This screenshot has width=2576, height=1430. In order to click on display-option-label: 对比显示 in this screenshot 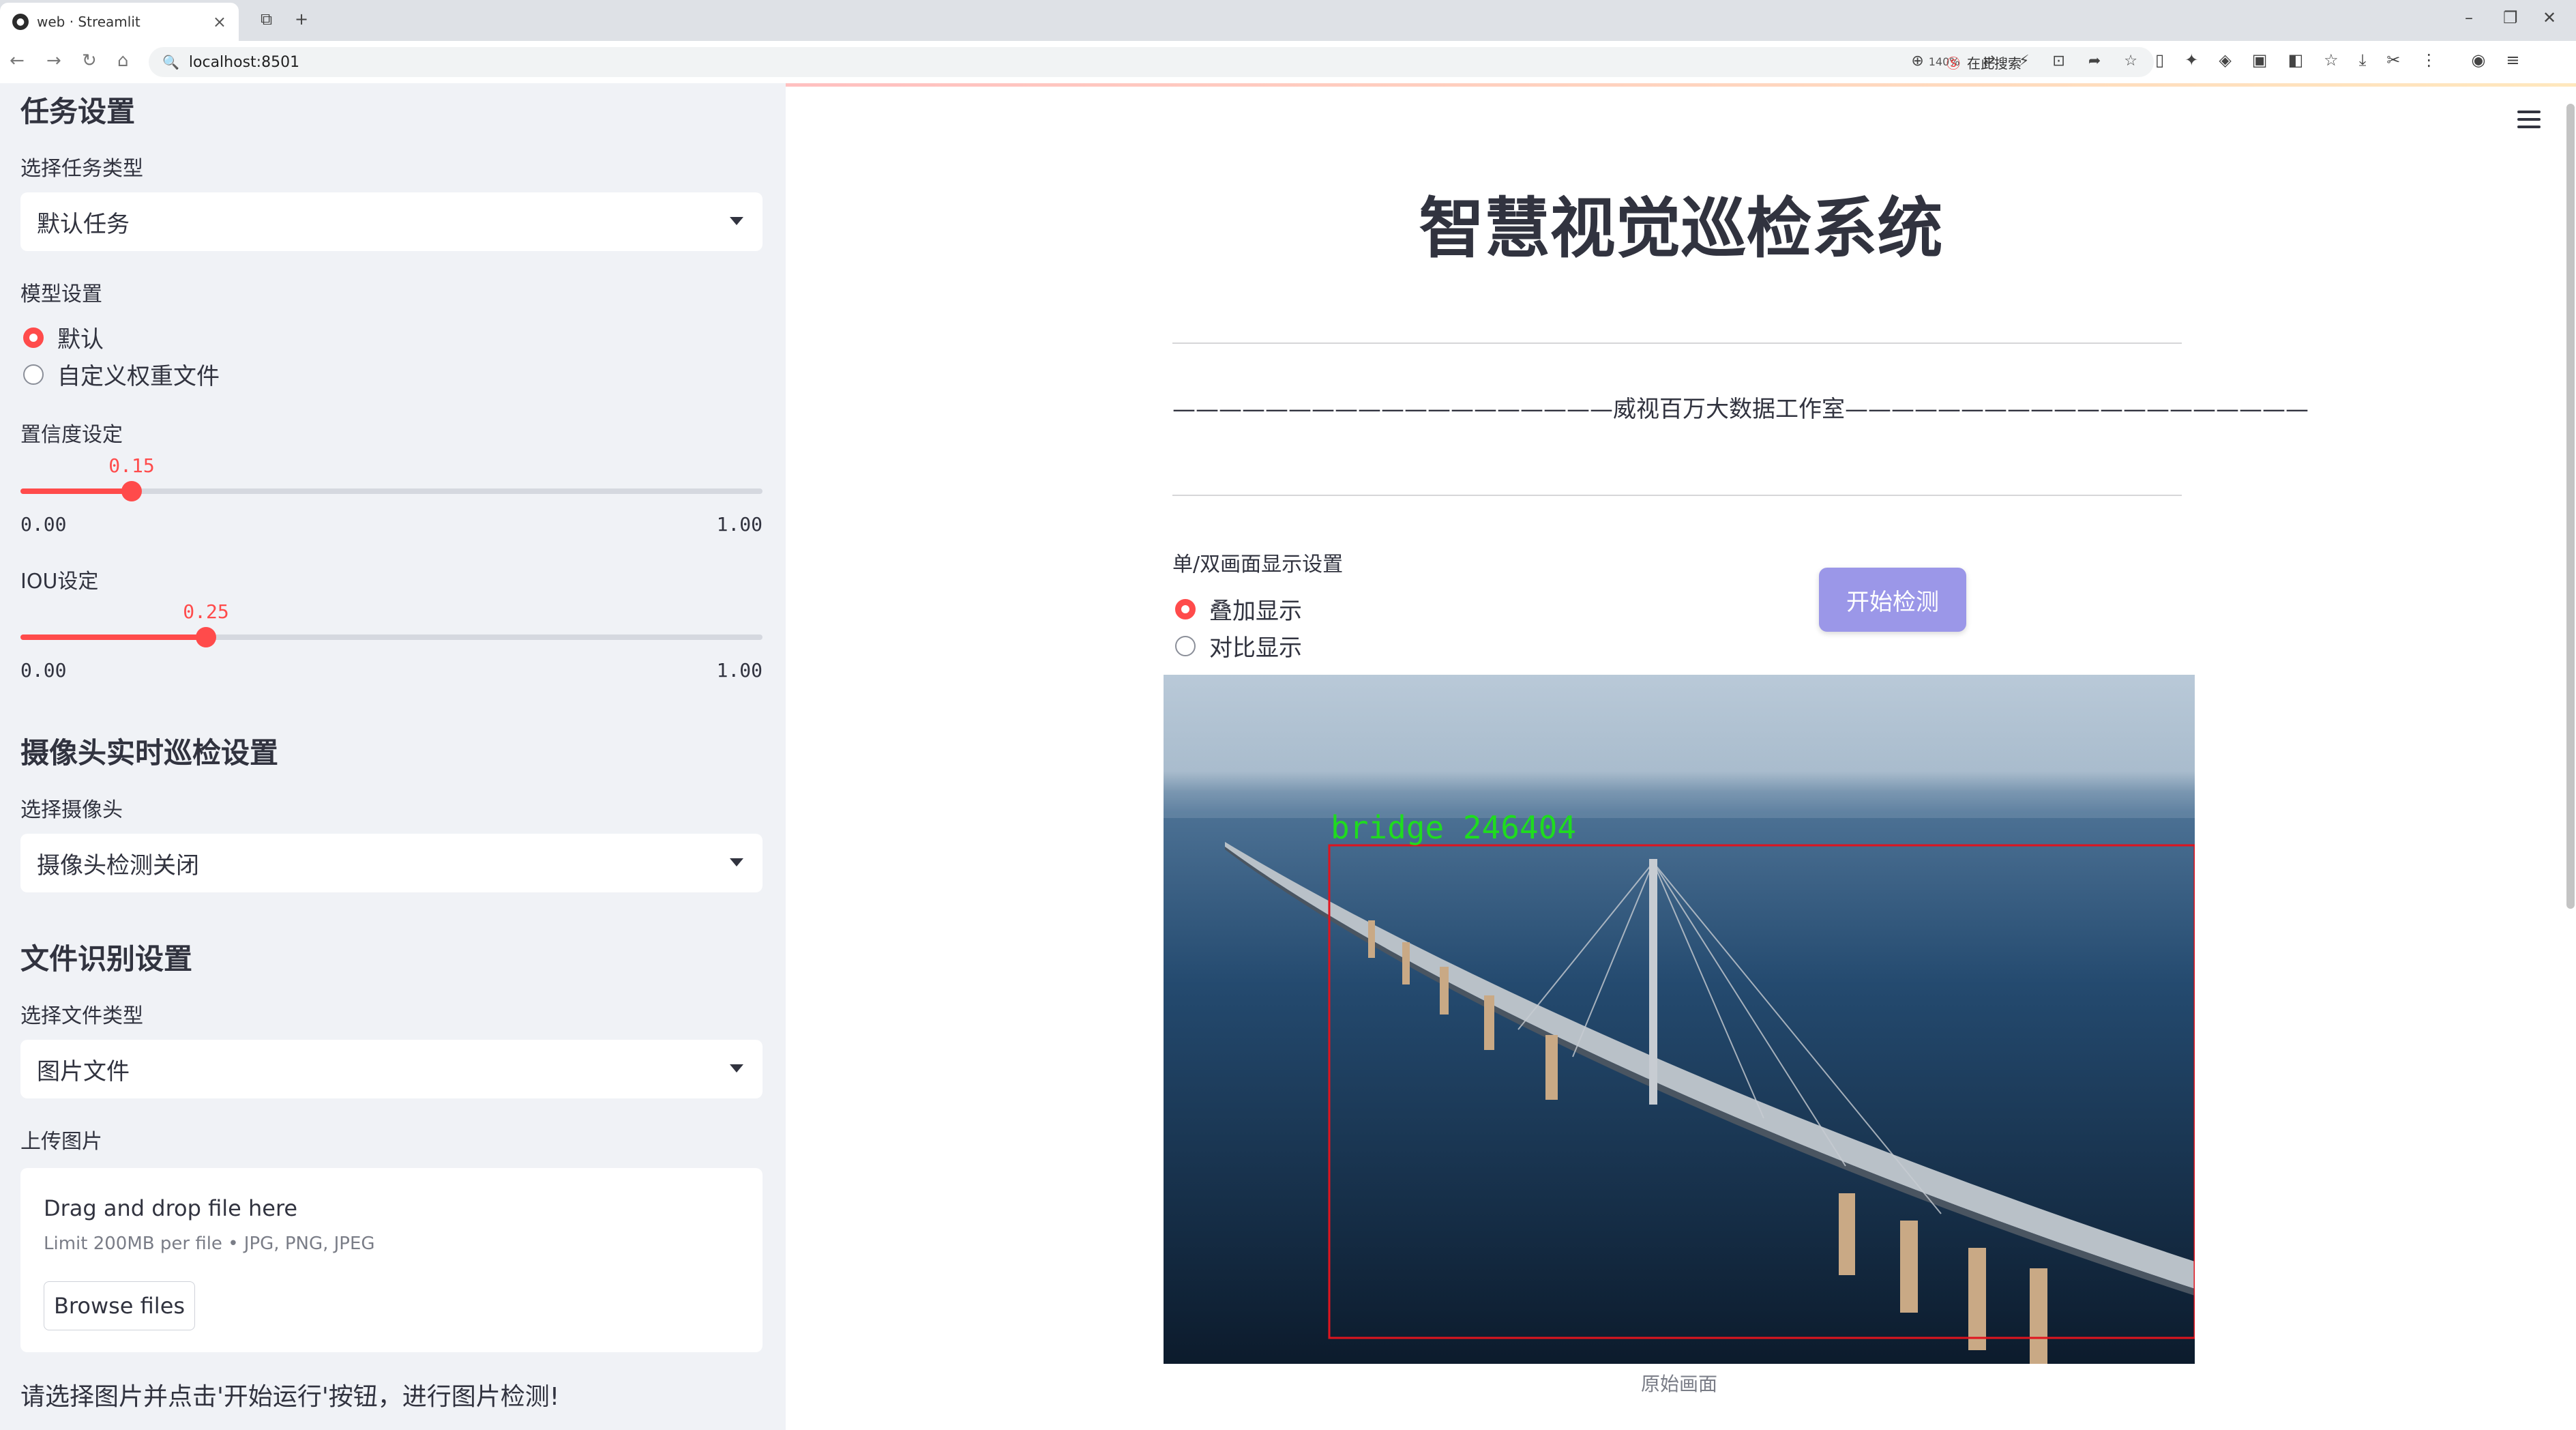, I will do `click(1255, 648)`.